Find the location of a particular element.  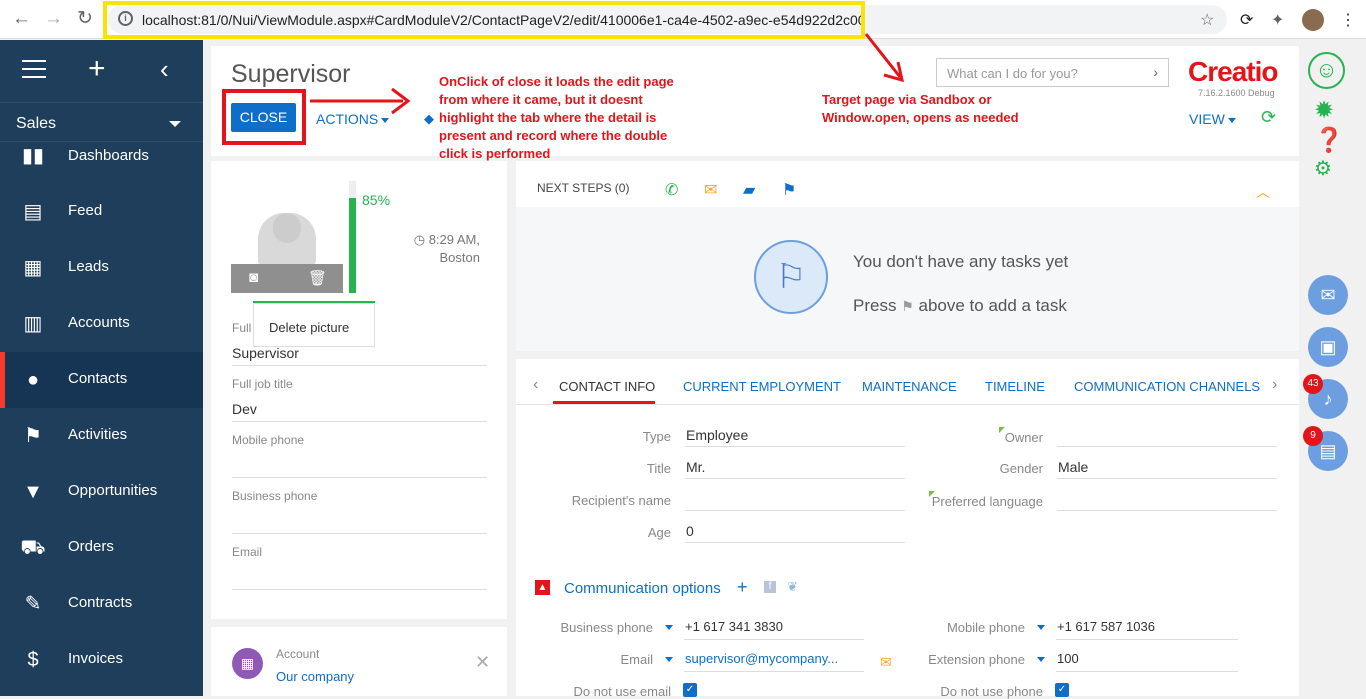

browser-menu-icon: ⋮ is located at coordinates (1348, 20).